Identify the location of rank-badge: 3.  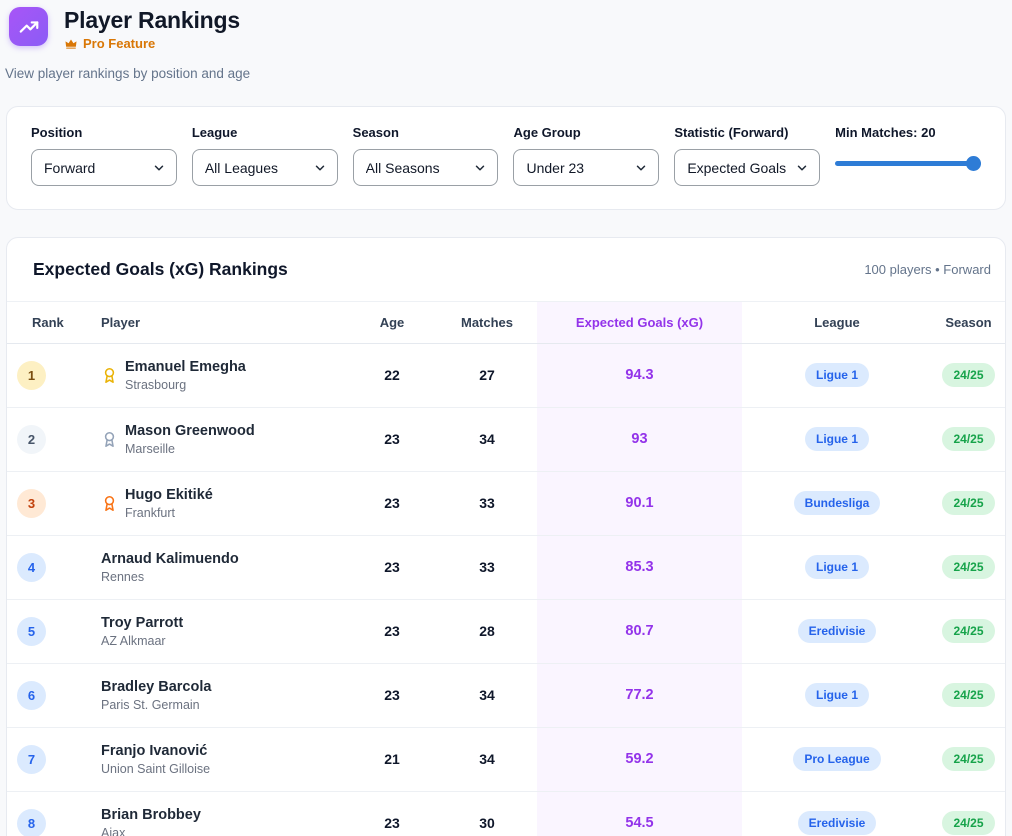
(31, 503).